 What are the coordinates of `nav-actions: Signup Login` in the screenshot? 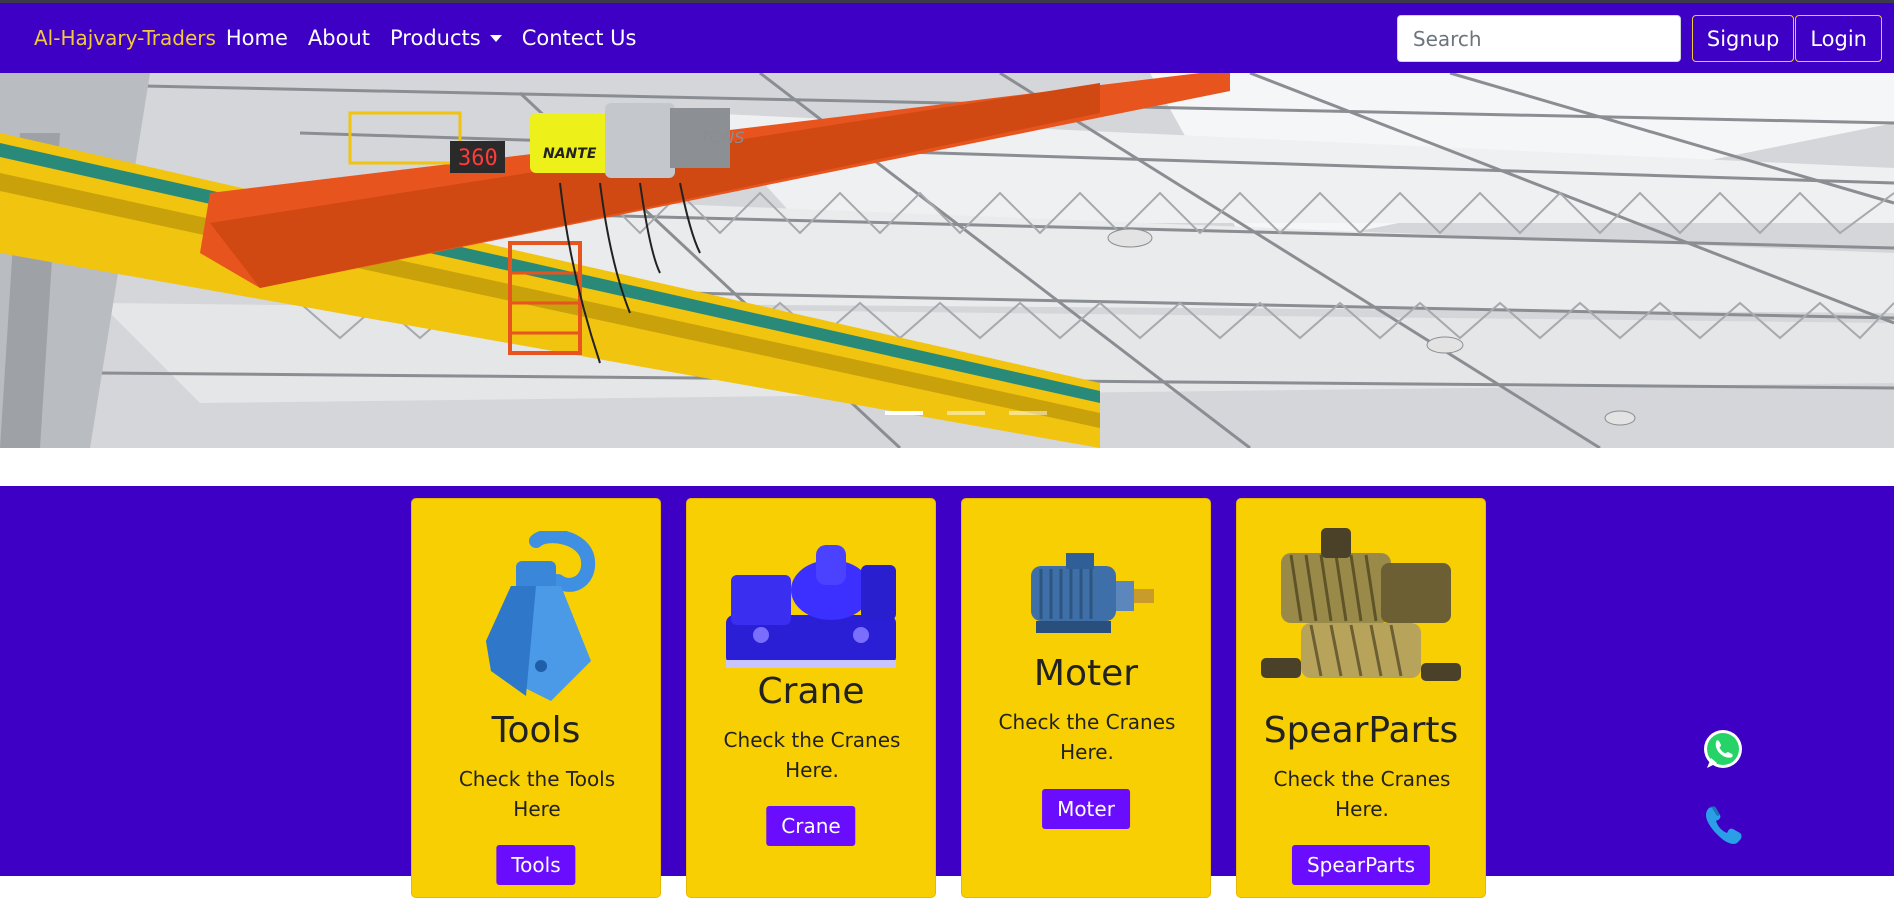 It's located at (1639, 38).